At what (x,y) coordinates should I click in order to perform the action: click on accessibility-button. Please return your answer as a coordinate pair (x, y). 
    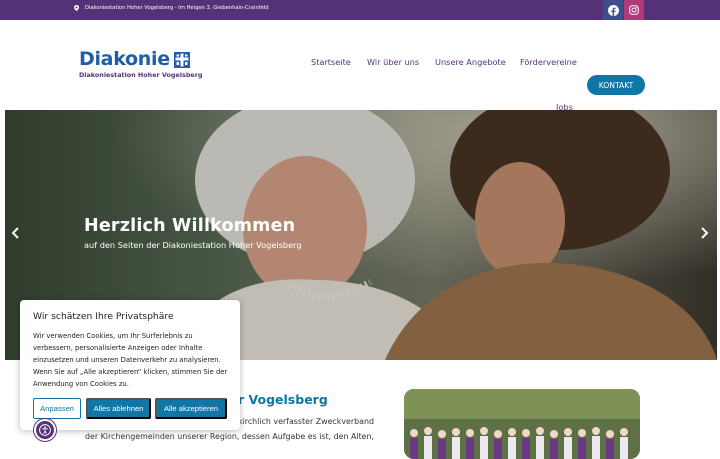
    Looking at the image, I should click on (45, 430).